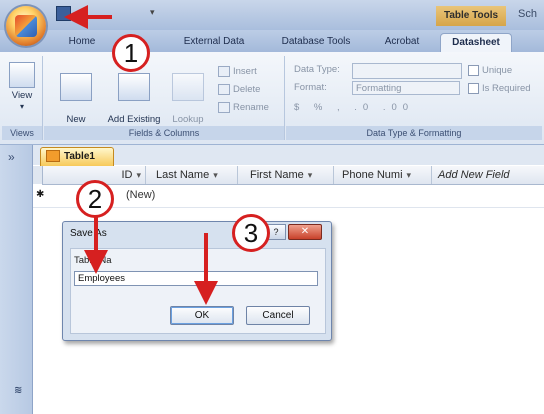 Image resolution: width=544 pixels, height=414 pixels. I want to click on step-3-badge: 3, so click(251, 233).